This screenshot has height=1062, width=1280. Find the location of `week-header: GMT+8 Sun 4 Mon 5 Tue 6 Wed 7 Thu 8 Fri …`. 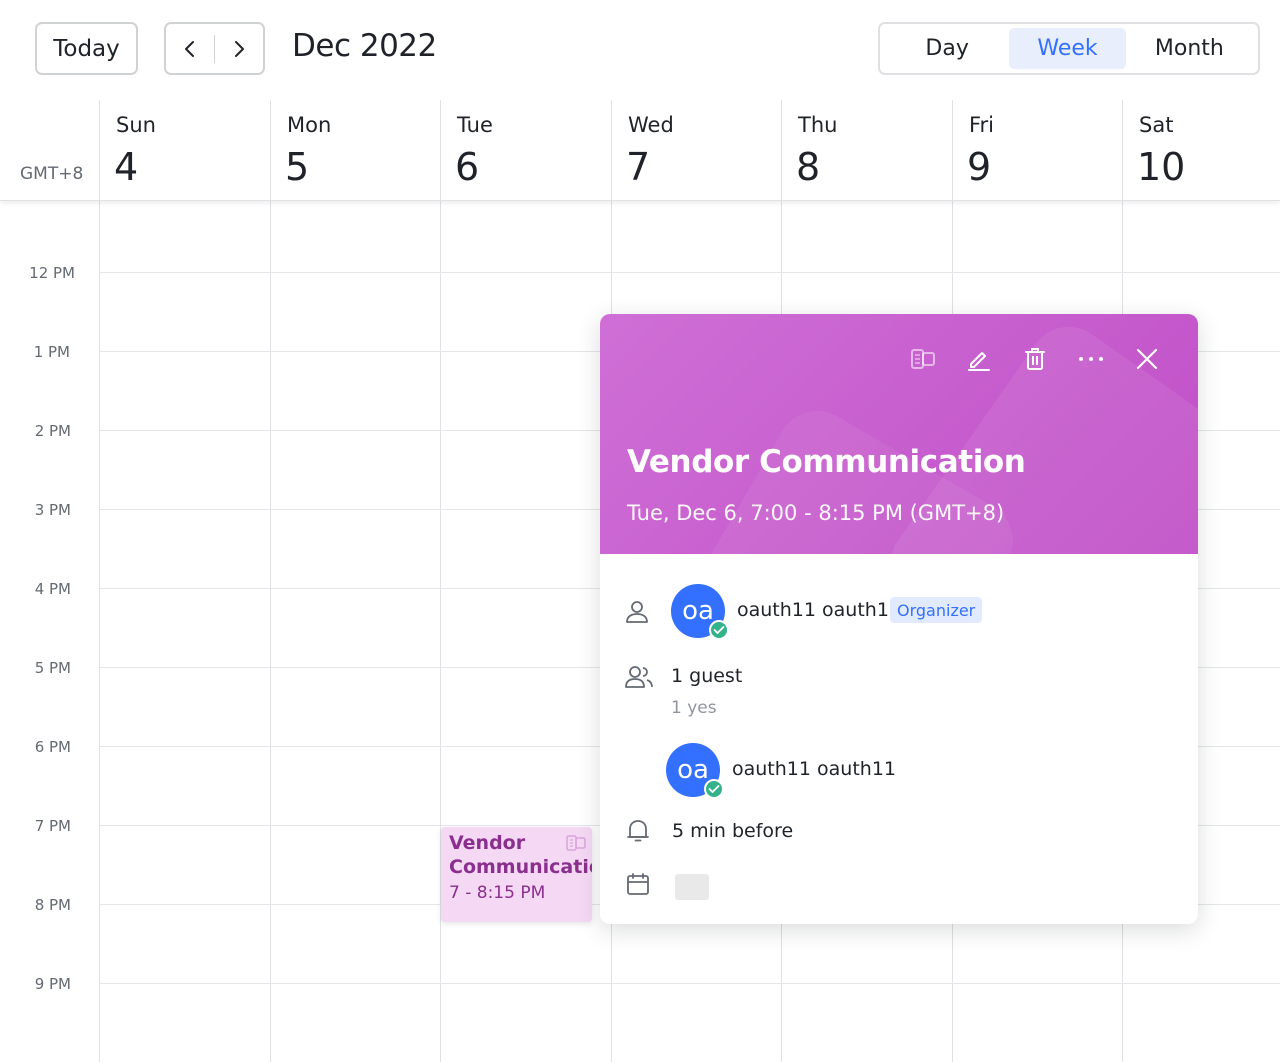

week-header: GMT+8 Sun 4 Mon 5 Tue 6 Wed 7 Thu 8 Fri … is located at coordinates (640, 150).